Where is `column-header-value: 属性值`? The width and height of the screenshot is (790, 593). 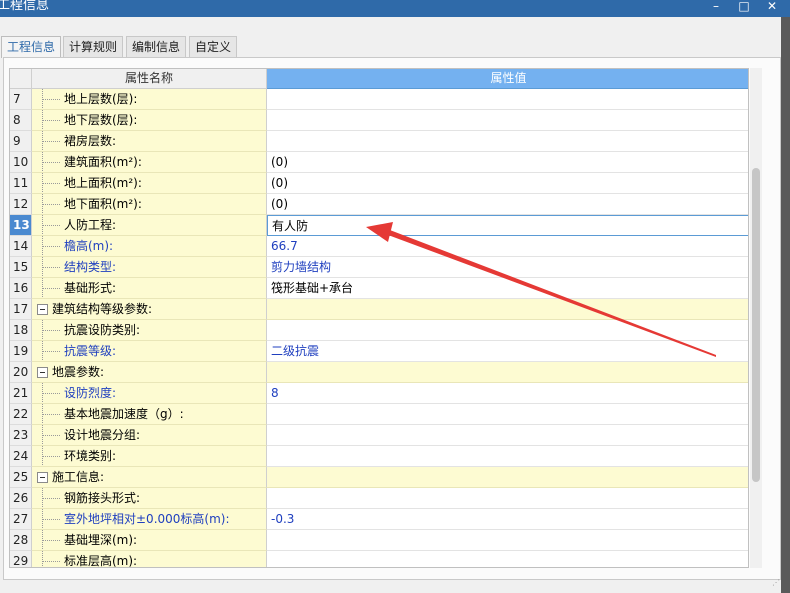
column-header-value: 属性值 is located at coordinates (507, 79).